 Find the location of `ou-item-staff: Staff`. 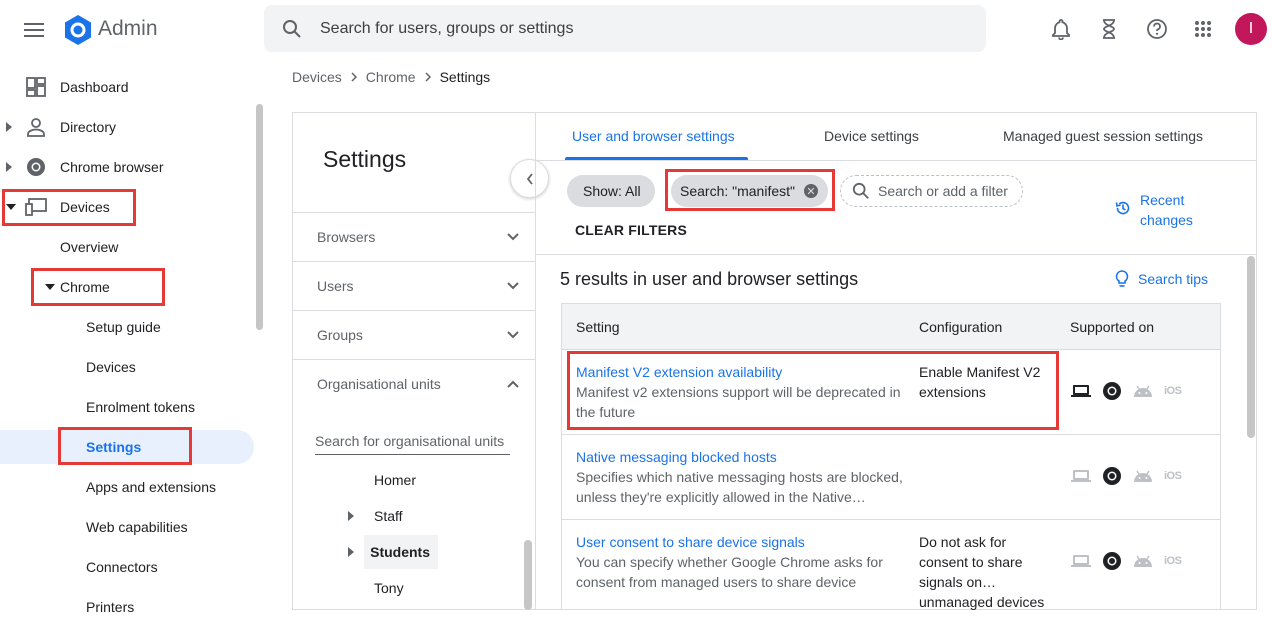

ou-item-staff: Staff is located at coordinates (375, 516).